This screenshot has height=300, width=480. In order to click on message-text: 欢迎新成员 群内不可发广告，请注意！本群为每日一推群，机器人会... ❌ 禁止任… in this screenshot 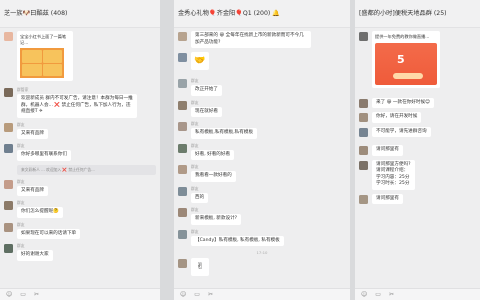, I will do `click(77, 106)`.